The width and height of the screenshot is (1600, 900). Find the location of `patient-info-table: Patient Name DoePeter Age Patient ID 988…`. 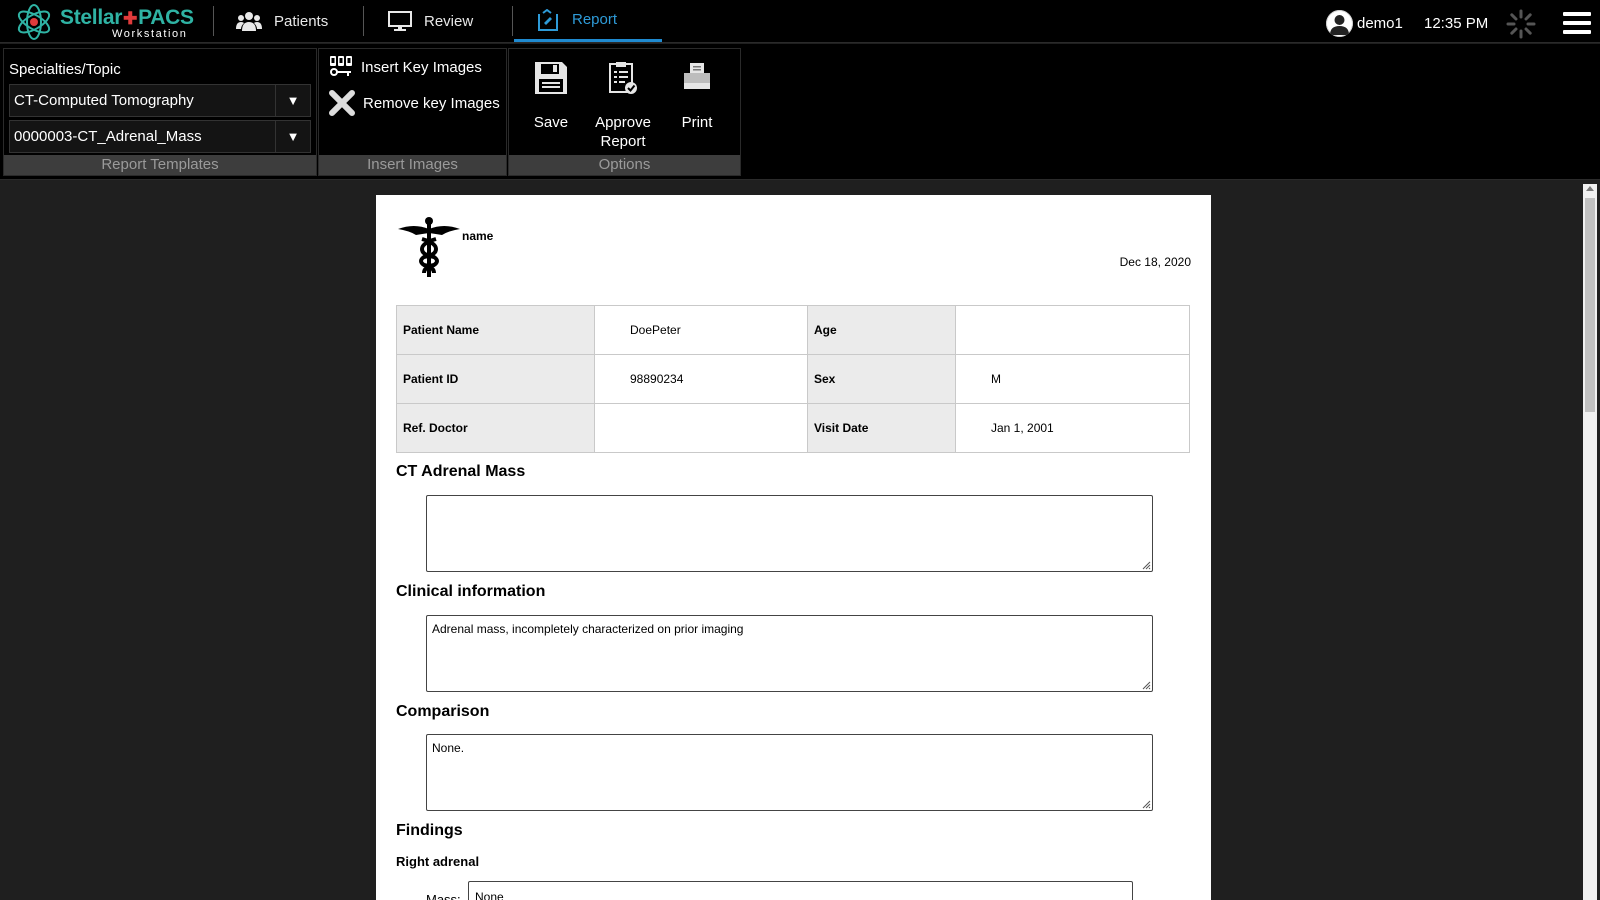

patient-info-table: Patient Name DoePeter Age Patient ID 988… is located at coordinates (793, 379).